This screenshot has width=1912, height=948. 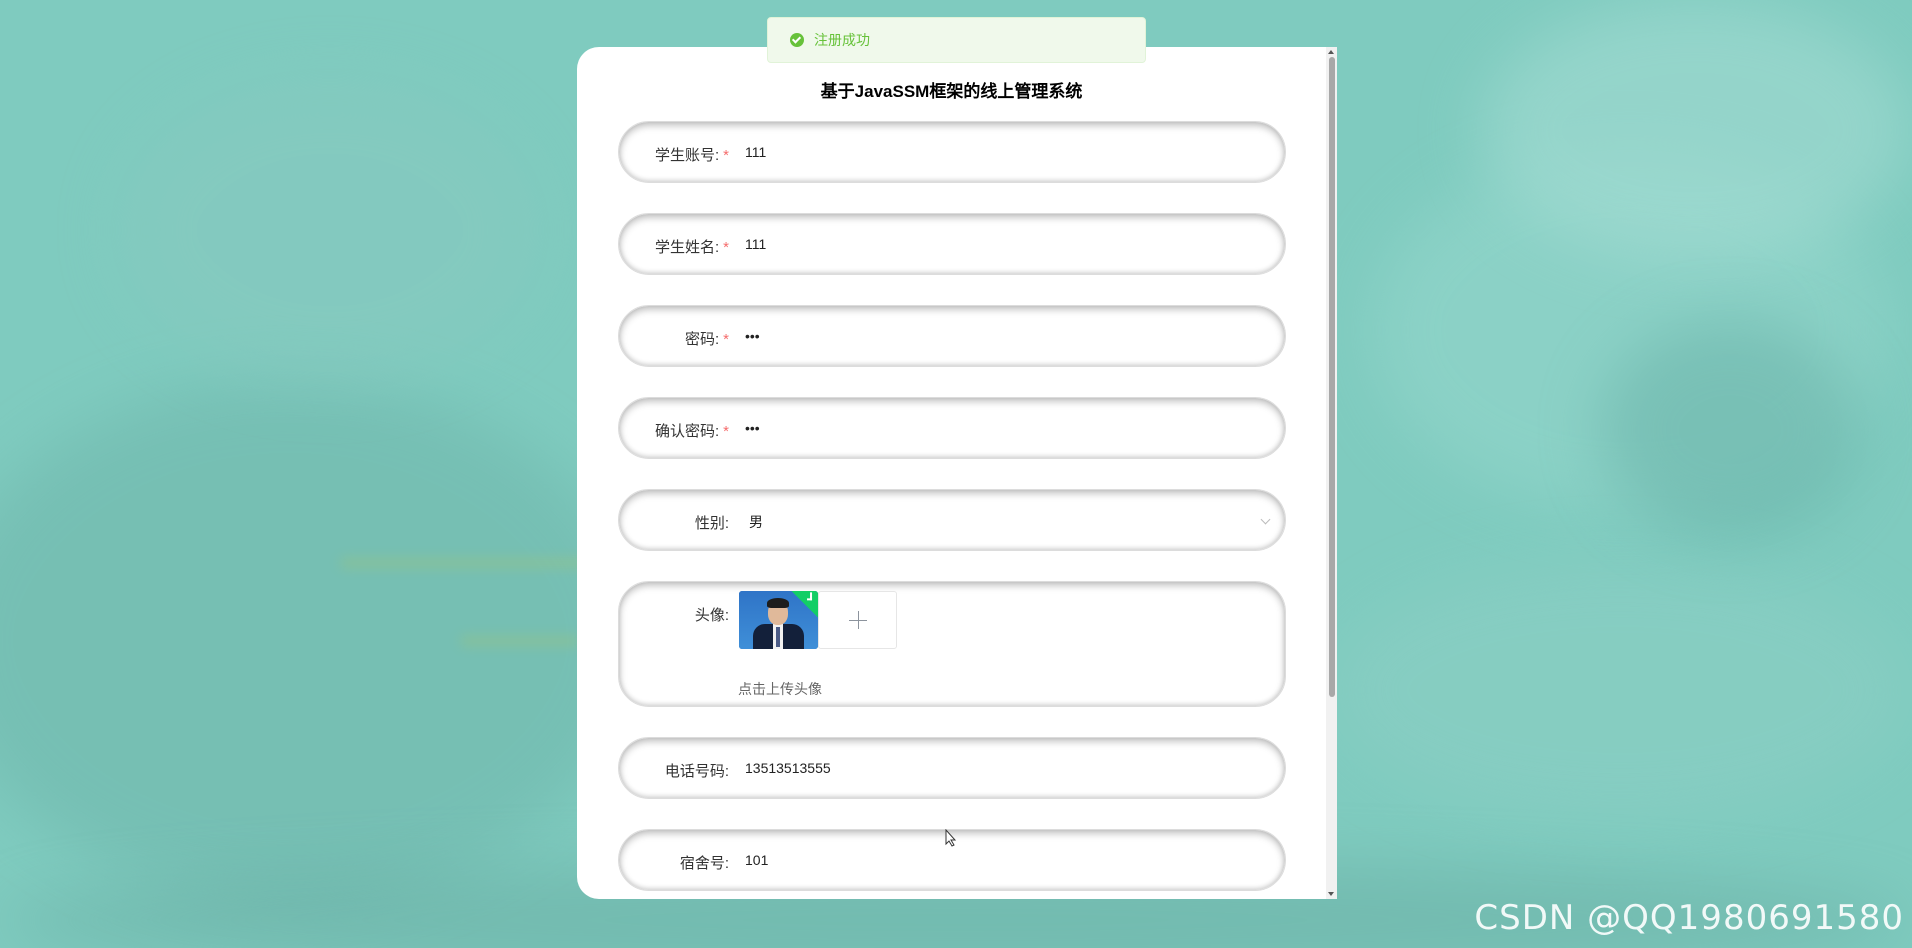 What do you see at coordinates (1689, 918) in the screenshot?
I see `watermark: CSDN @QQ1980691580` at bounding box center [1689, 918].